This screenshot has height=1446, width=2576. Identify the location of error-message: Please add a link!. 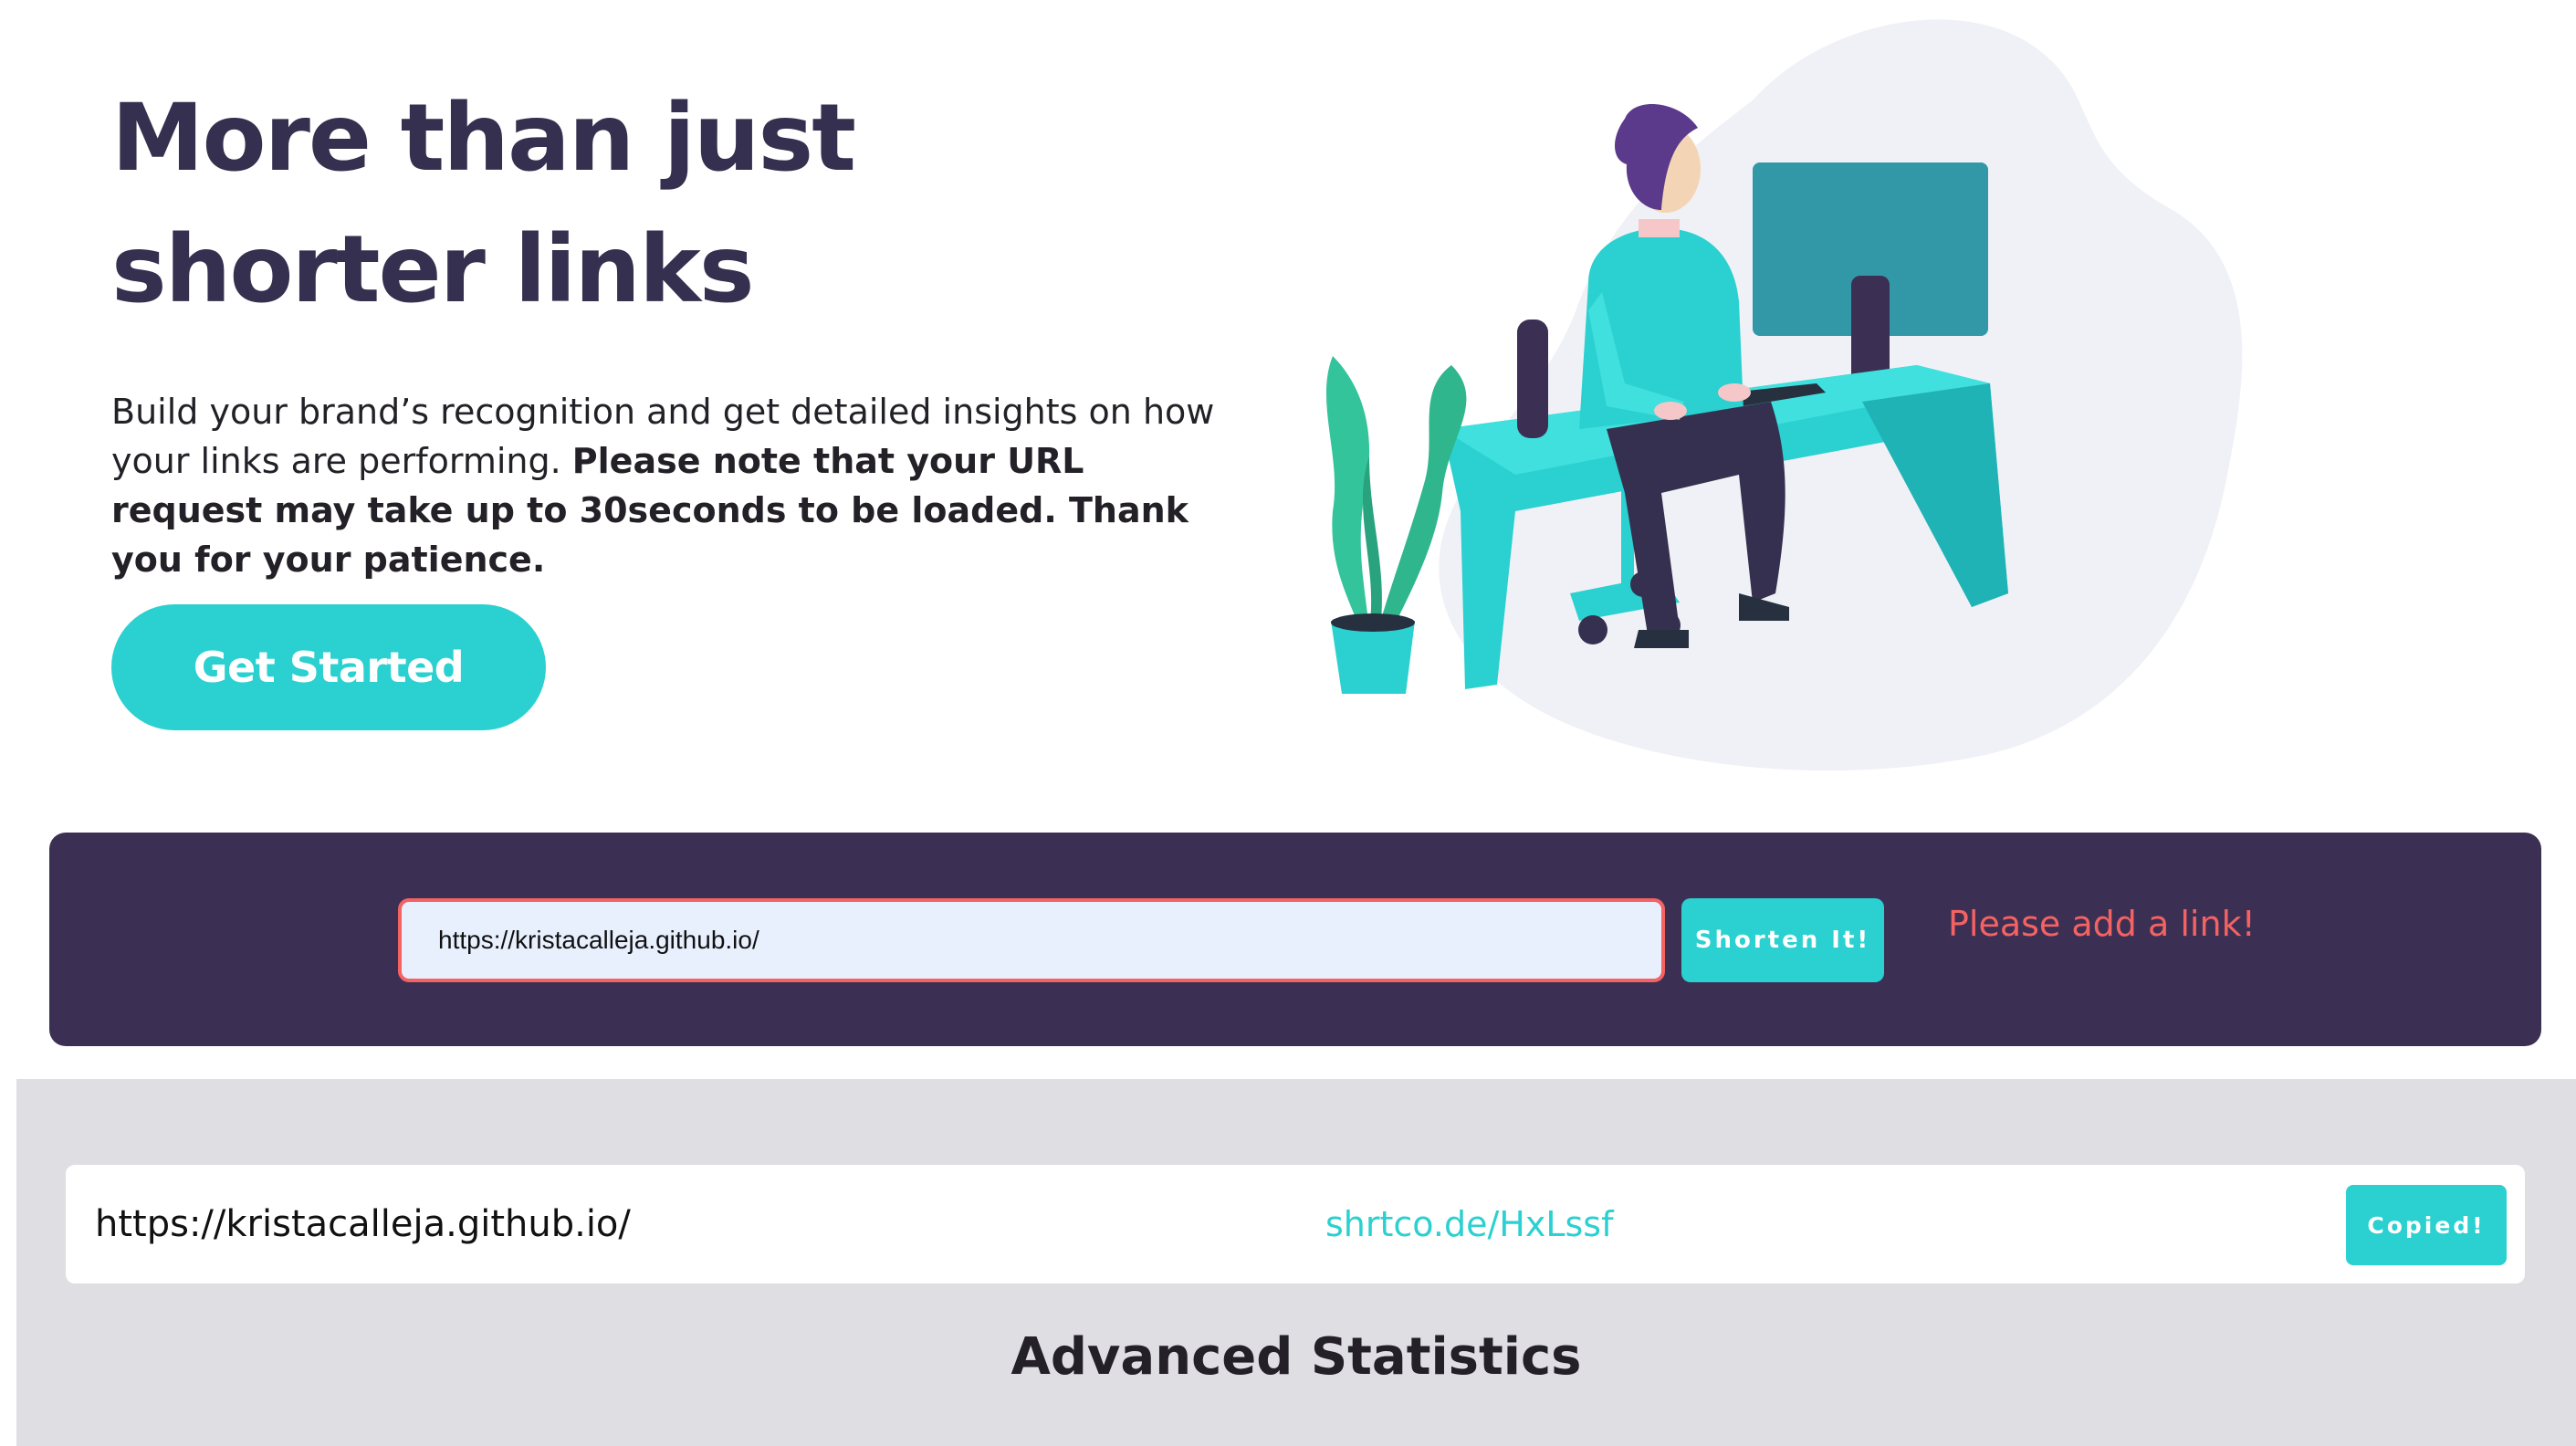
(2102, 924).